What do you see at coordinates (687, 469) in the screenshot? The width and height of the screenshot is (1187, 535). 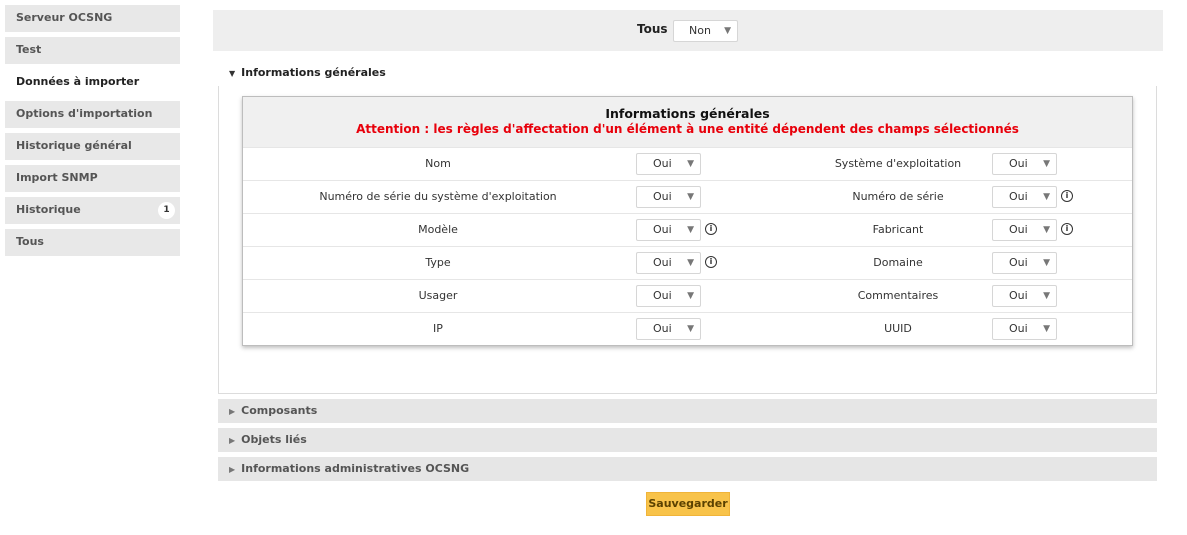 I see `section-header-infos-admin-ocsng: ▶ Informations administratives OCSNG` at bounding box center [687, 469].